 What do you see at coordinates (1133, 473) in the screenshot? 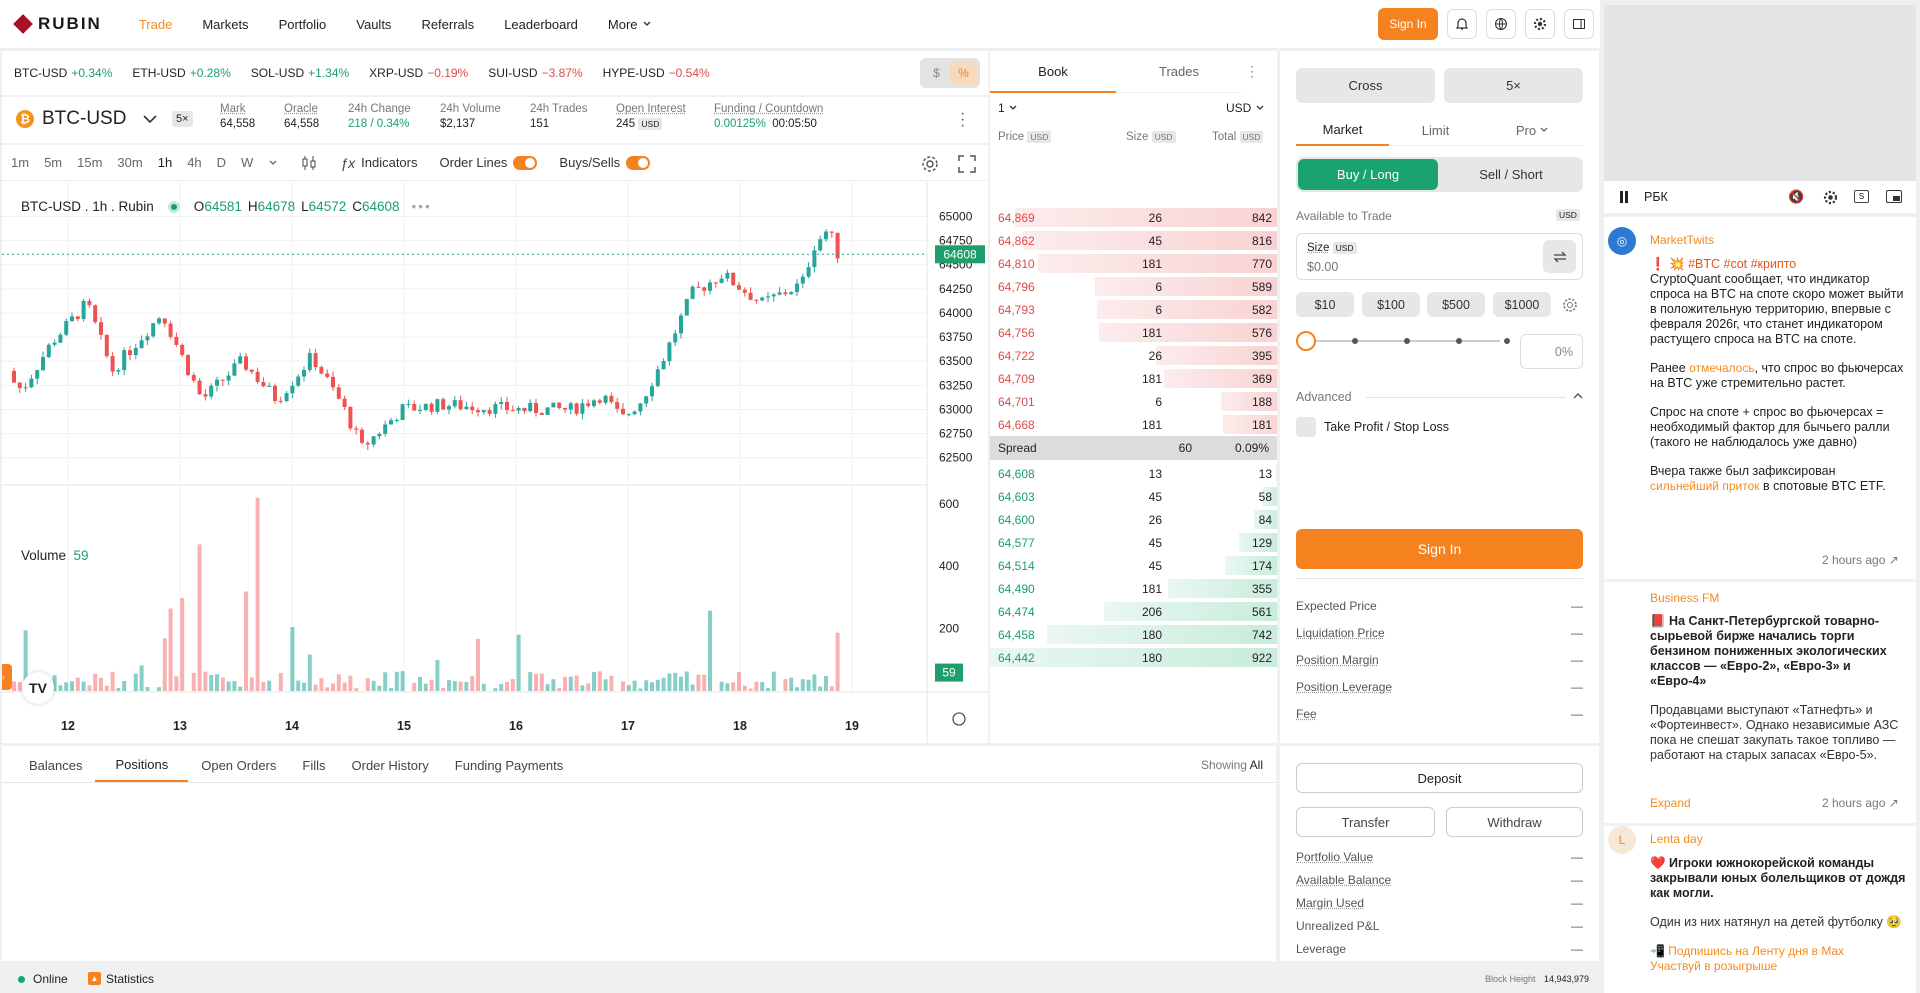
I see `bid-row: 64,608 13 13` at bounding box center [1133, 473].